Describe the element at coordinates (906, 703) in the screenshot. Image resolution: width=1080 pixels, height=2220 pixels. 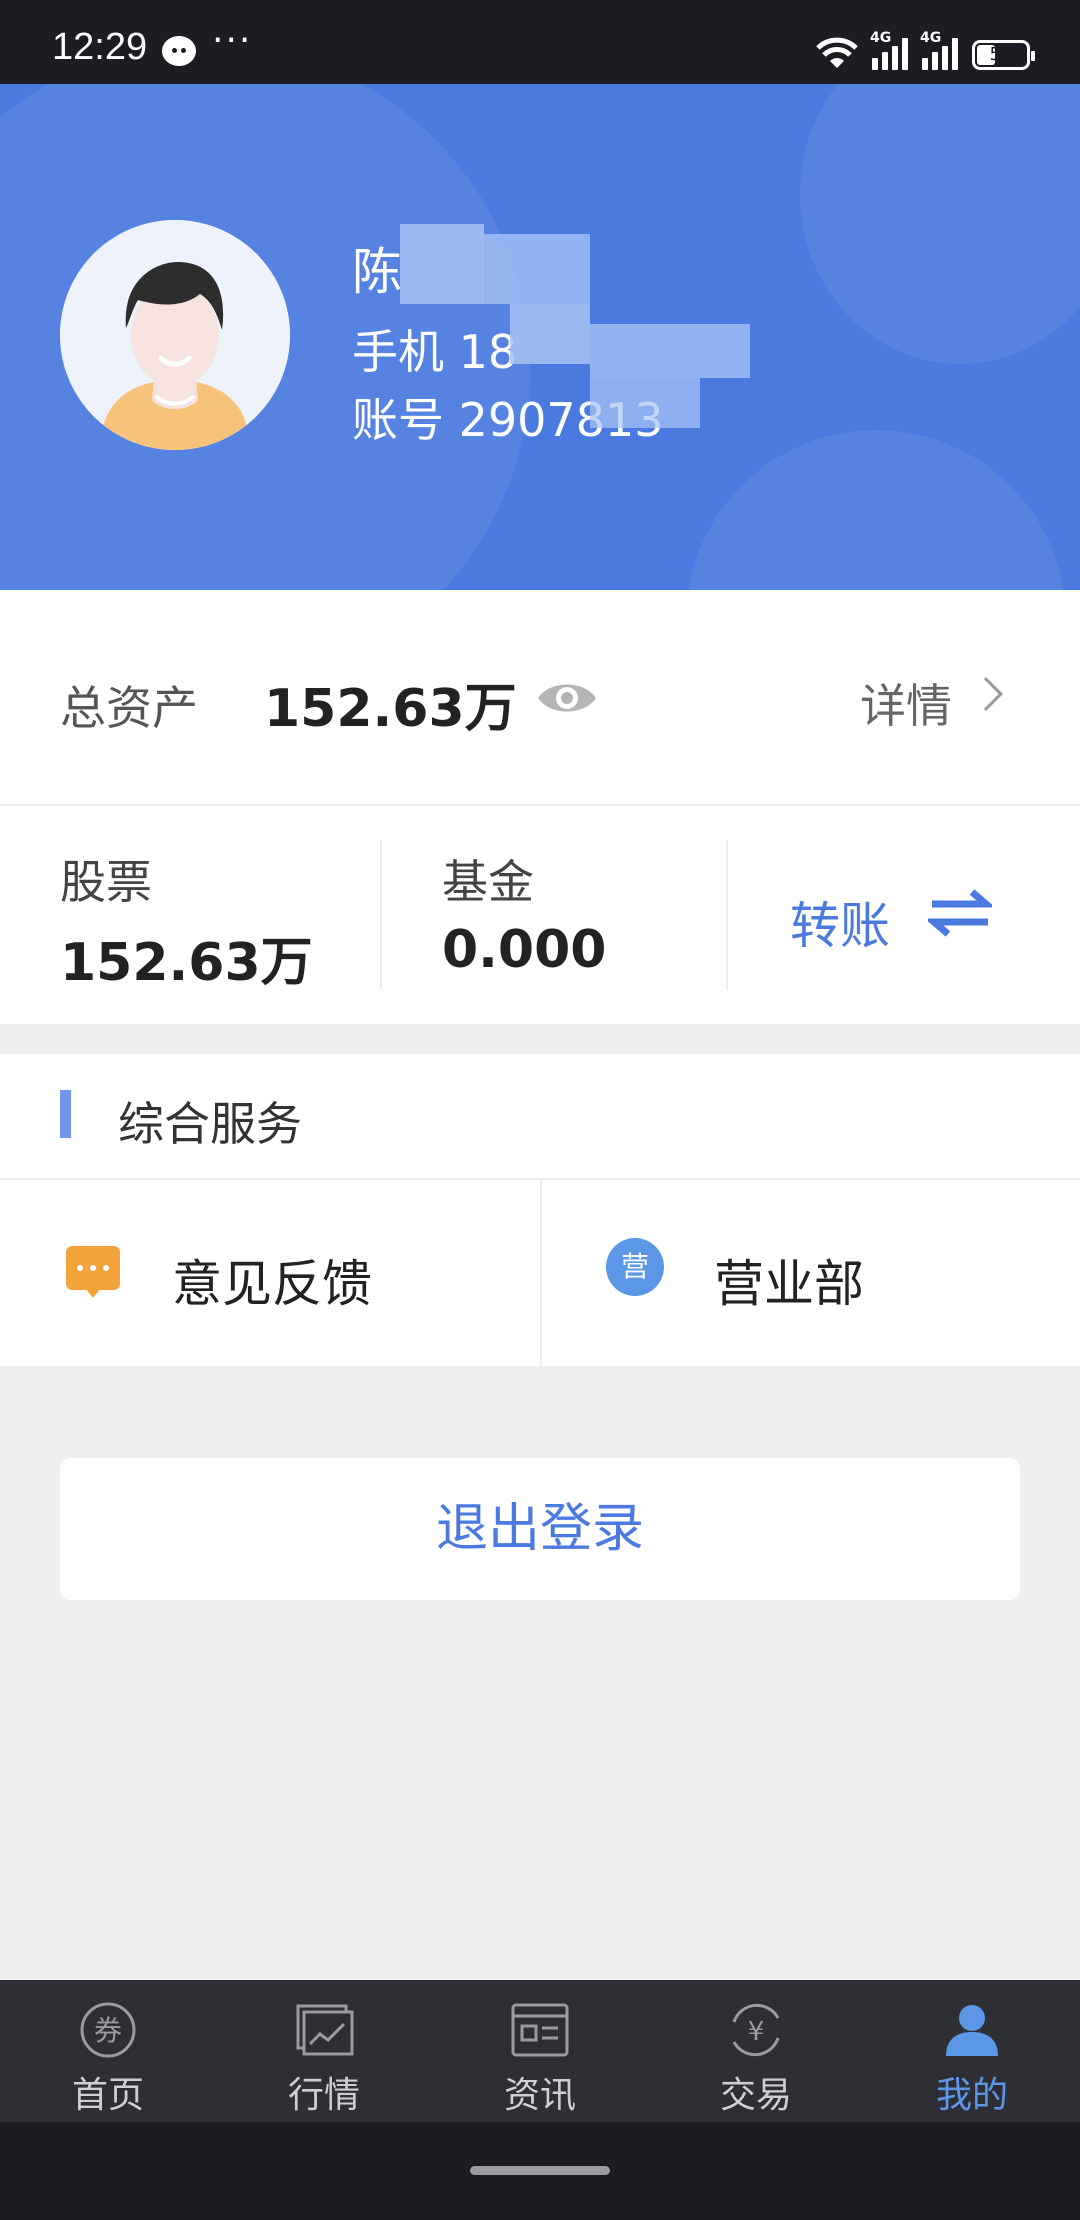
I see `details-link: 详情` at that location.